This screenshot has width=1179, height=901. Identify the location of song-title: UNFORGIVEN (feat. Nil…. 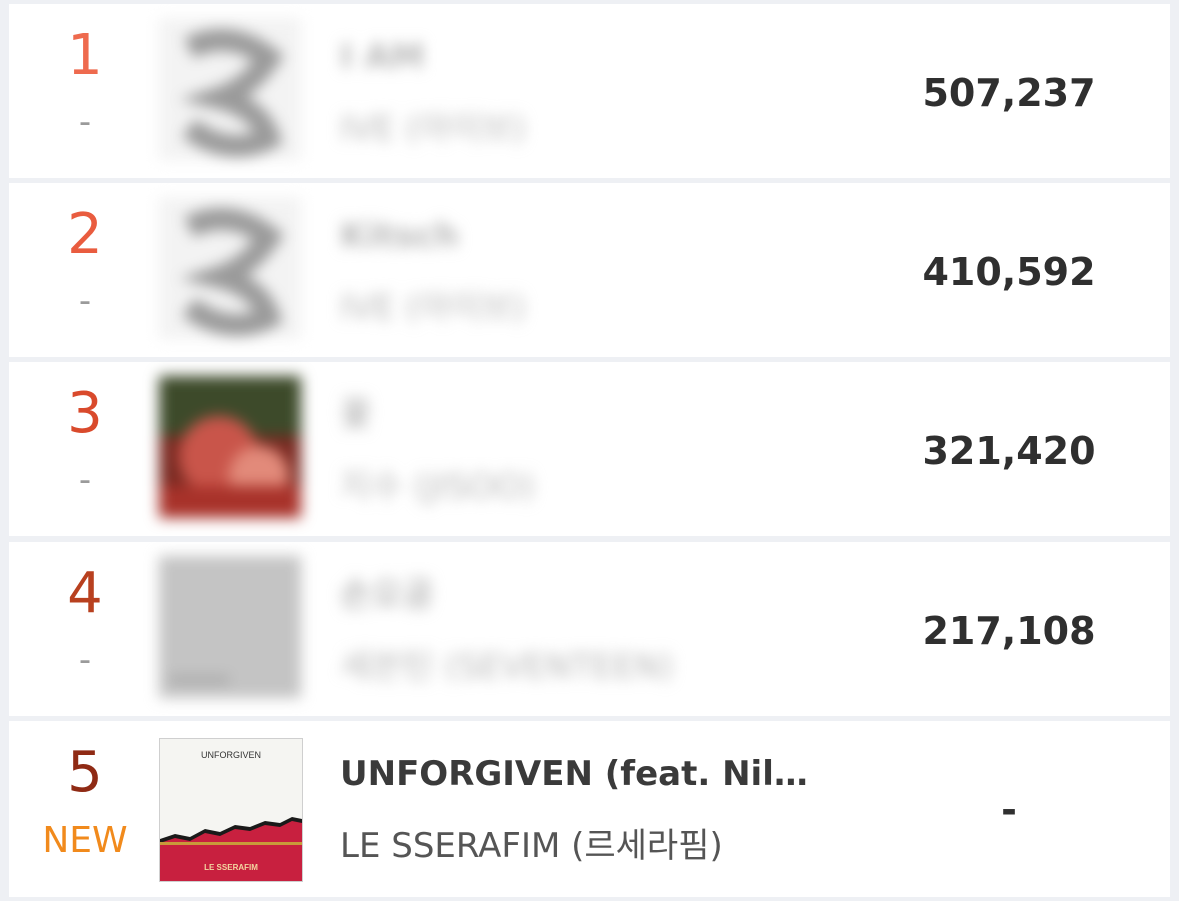
(580, 774).